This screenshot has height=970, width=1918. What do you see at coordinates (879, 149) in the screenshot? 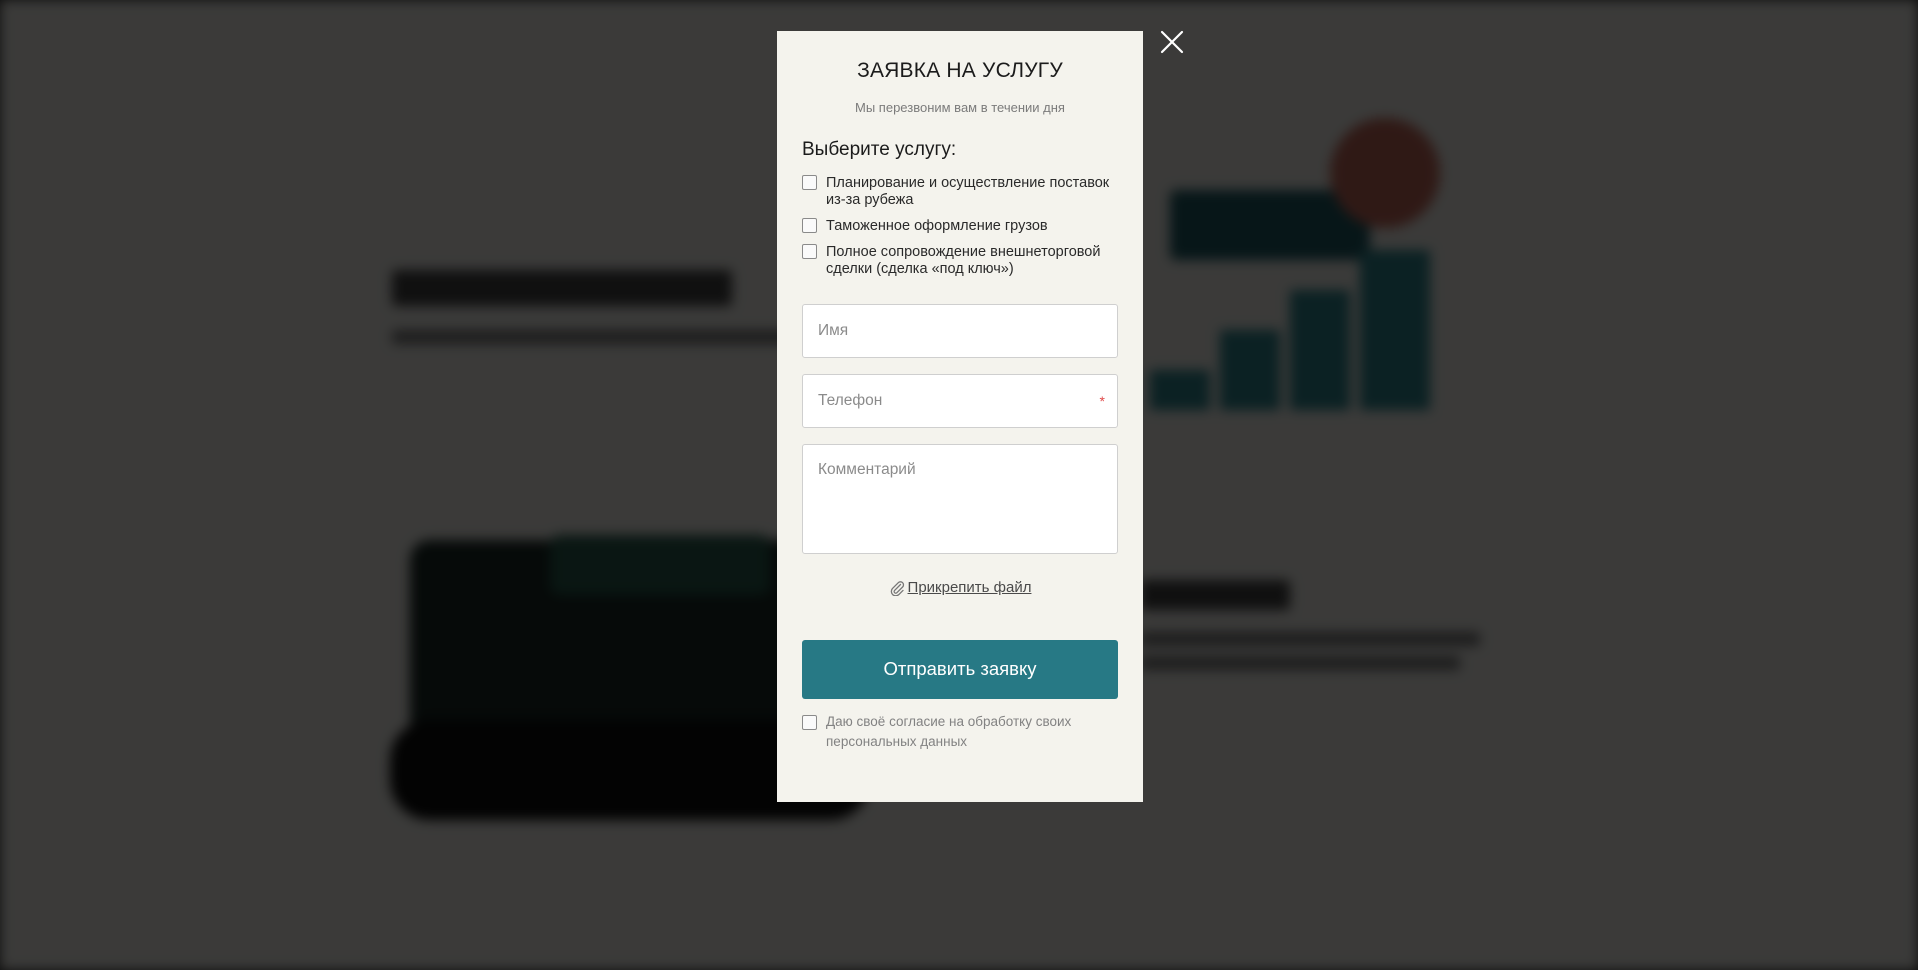
I see `services-title: Выберите услугу:` at bounding box center [879, 149].